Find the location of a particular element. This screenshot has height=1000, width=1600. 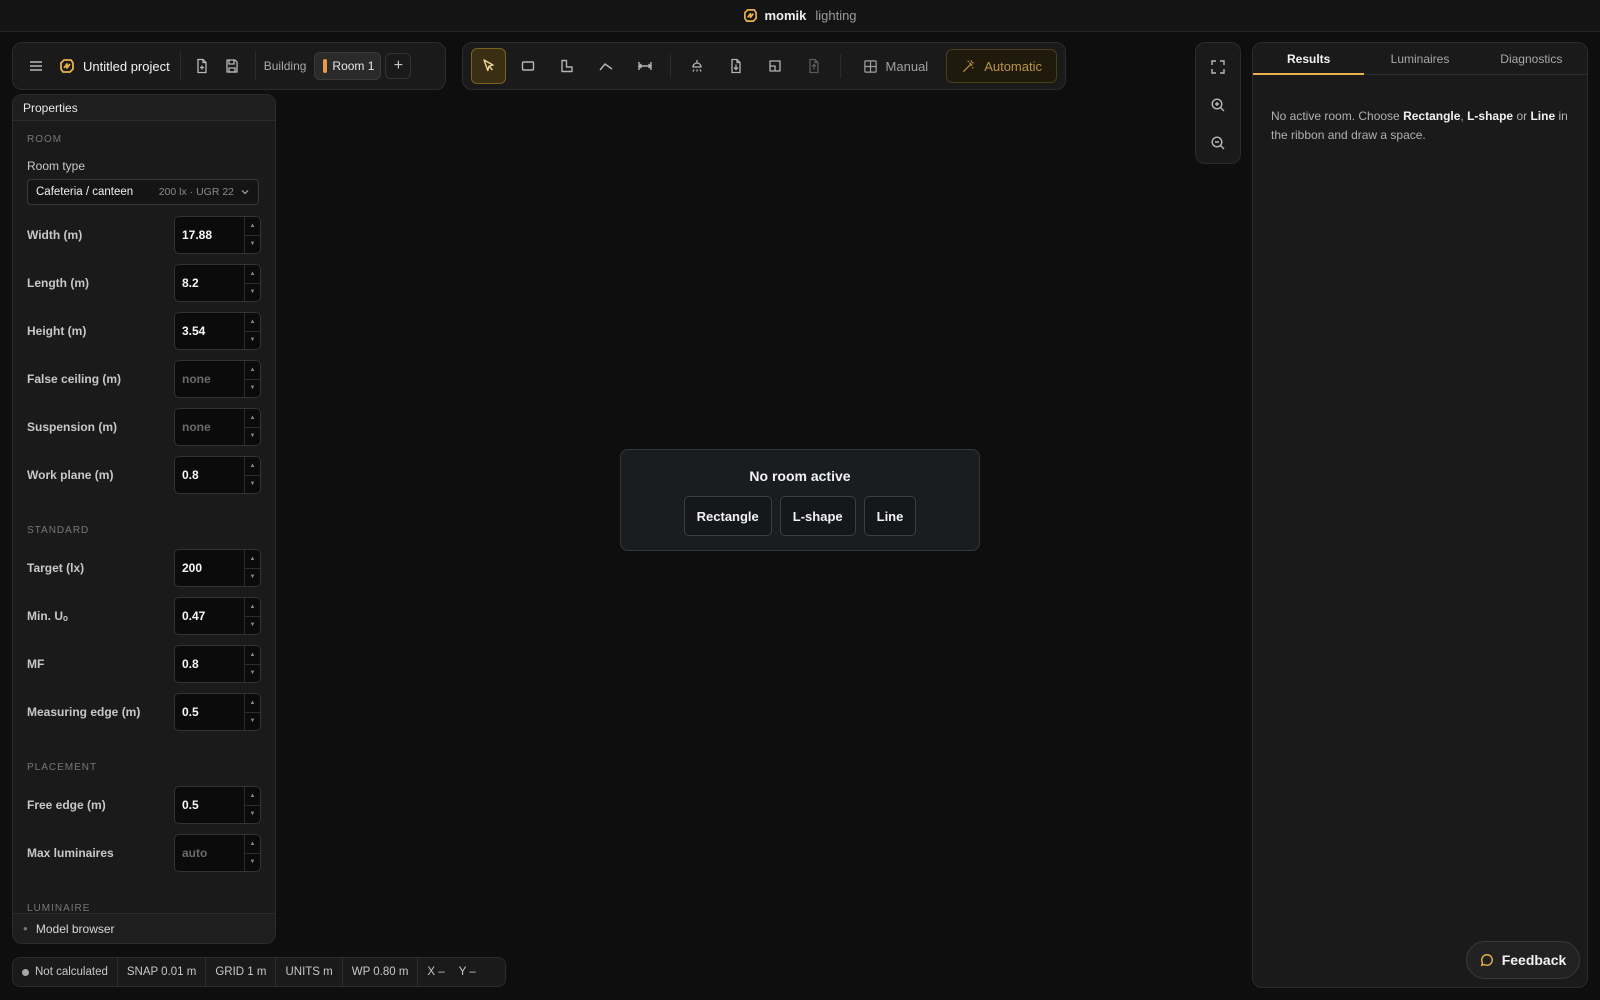

input-value: 200 is located at coordinates (209, 568).